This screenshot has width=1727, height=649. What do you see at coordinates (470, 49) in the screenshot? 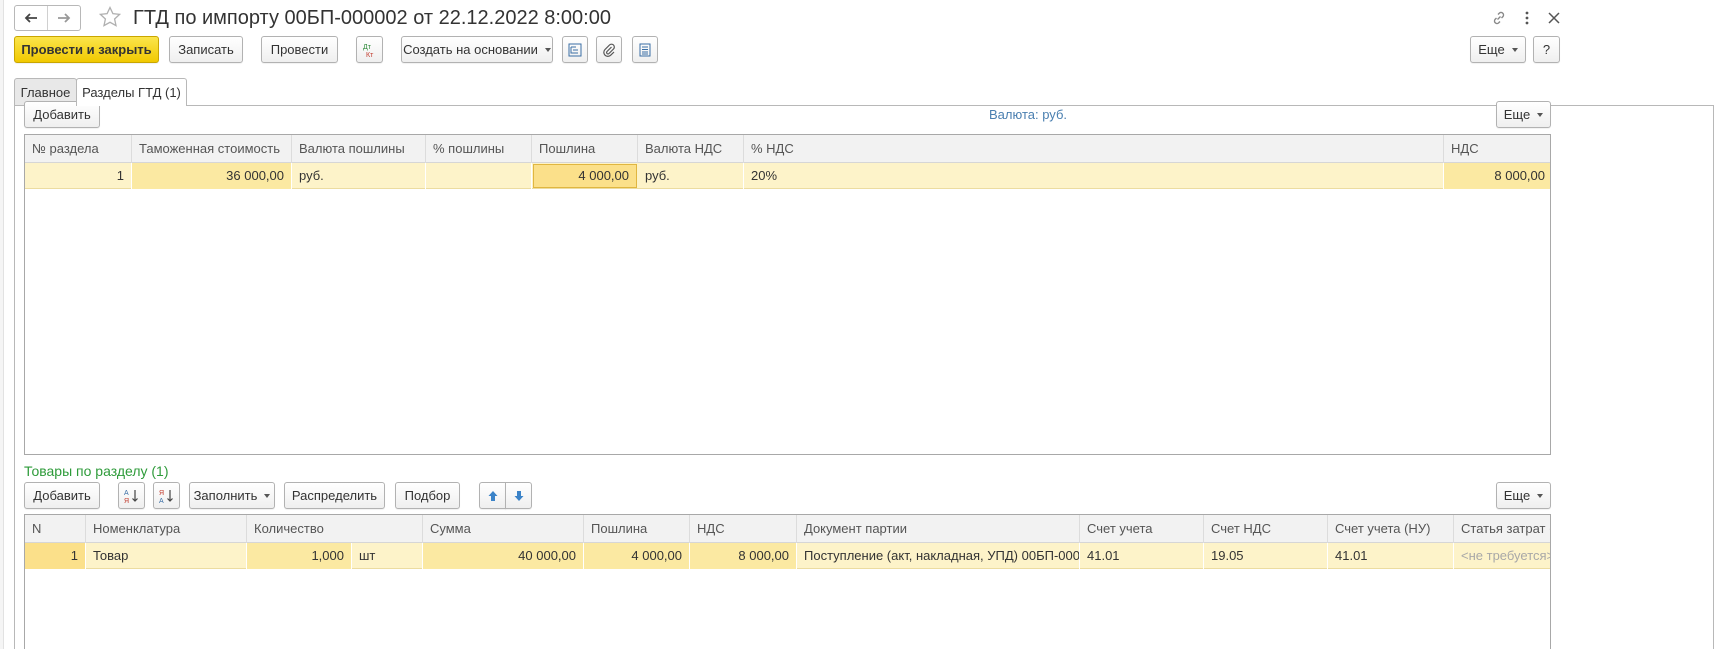
I see `create-based-on-label: Создать на основании` at bounding box center [470, 49].